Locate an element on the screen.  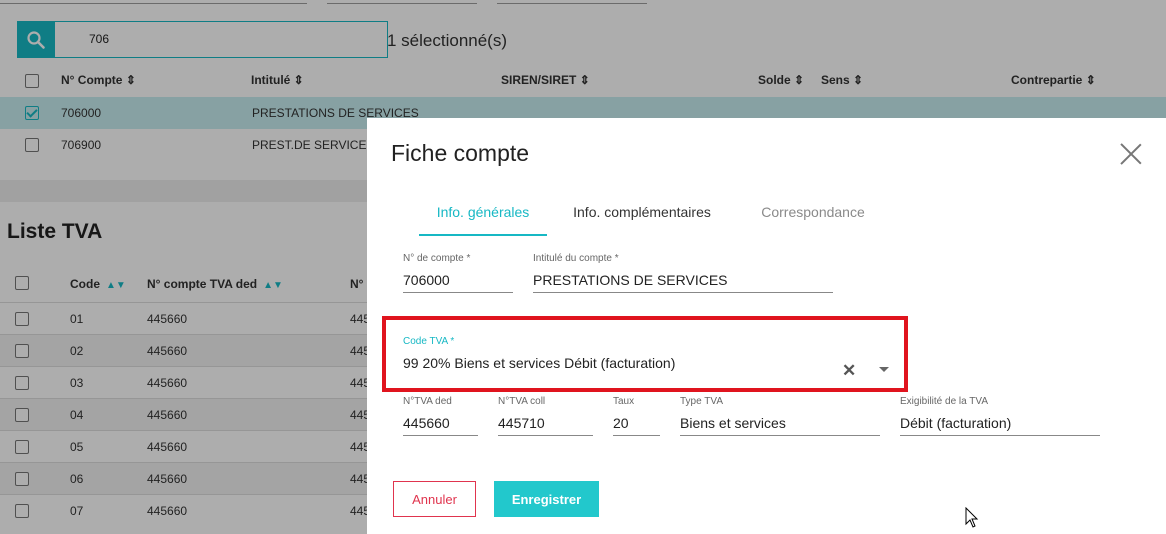
field-label: Exigibilité de la TVA is located at coordinates (944, 401).